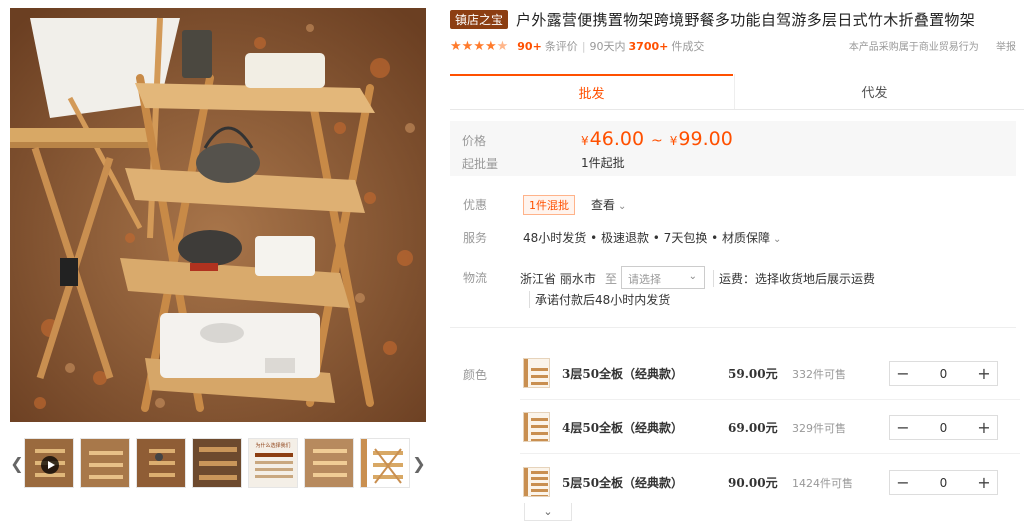 This screenshot has width=1024, height=529. I want to click on sku-row: 4层50全板（经典款） 69.00元 329件可售 − 0 +, so click(770, 432).